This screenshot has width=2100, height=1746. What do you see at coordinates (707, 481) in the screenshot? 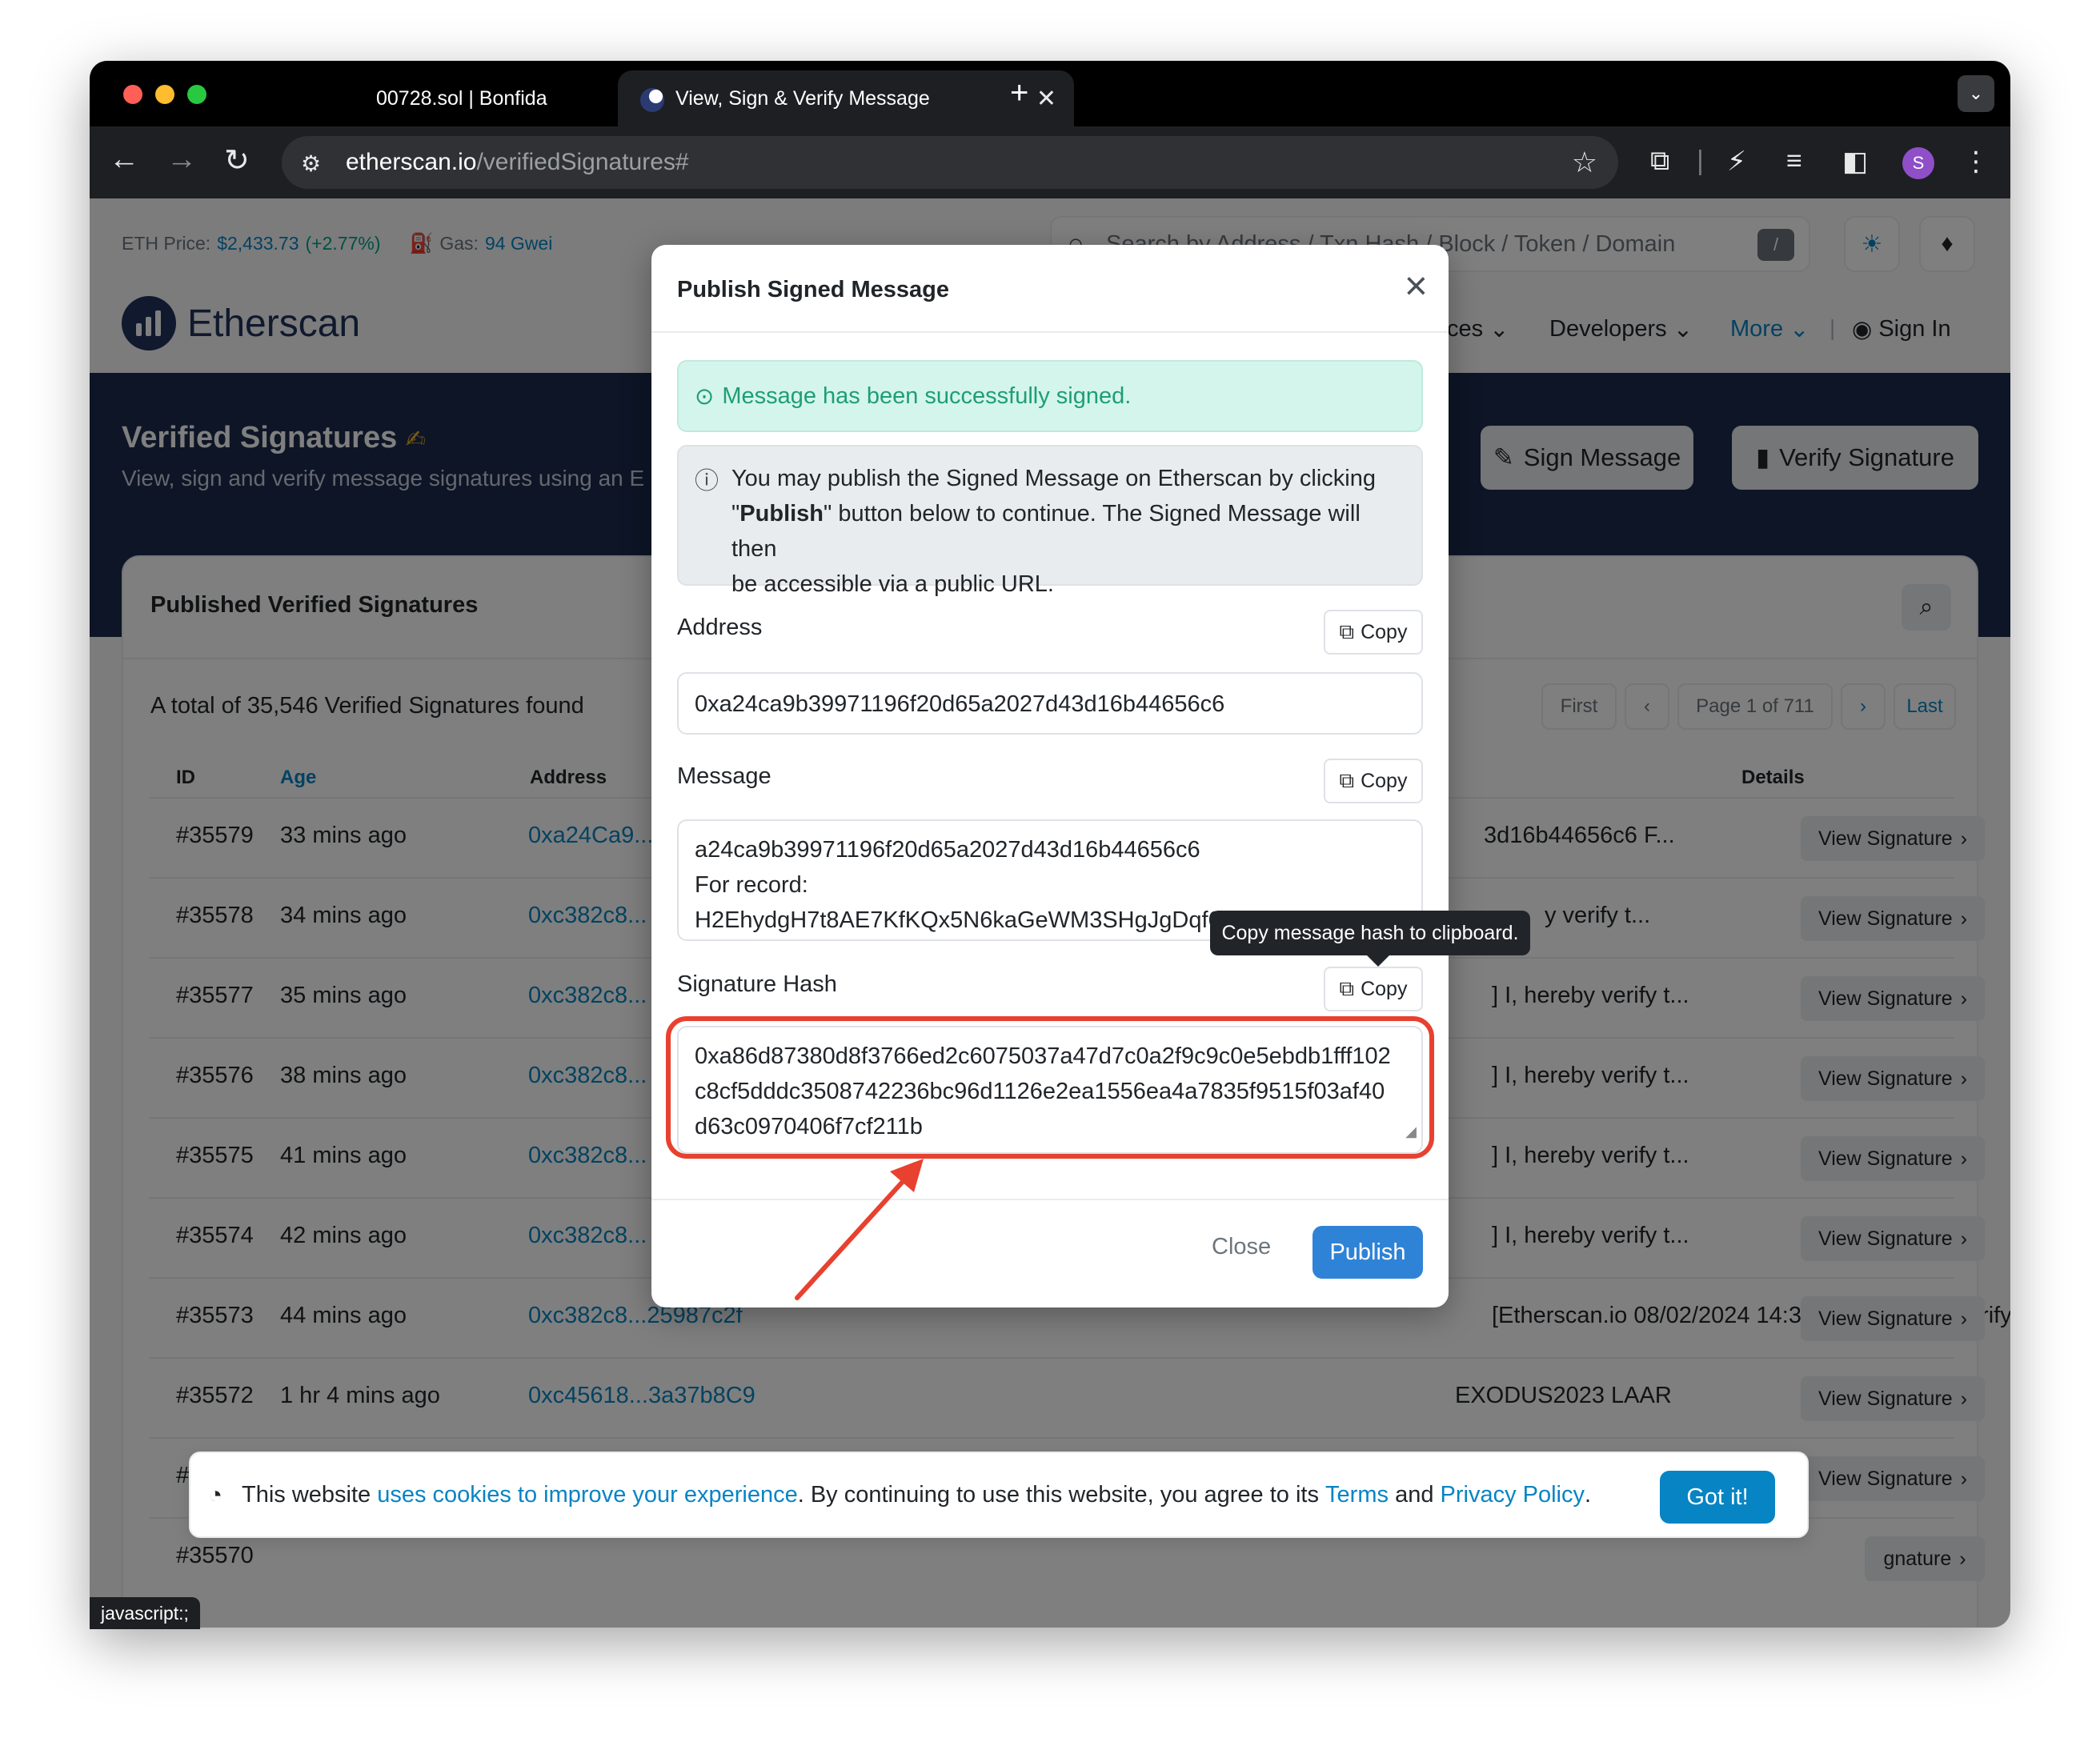
I see `info-circle-icon: ⓘ` at bounding box center [707, 481].